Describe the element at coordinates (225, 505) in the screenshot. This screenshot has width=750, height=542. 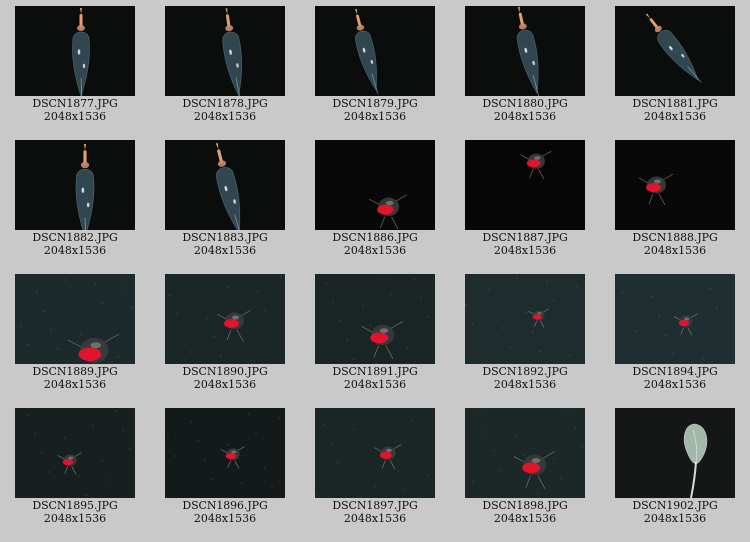
I see `thumbnail-filename: DSCN1896.JPG` at that location.